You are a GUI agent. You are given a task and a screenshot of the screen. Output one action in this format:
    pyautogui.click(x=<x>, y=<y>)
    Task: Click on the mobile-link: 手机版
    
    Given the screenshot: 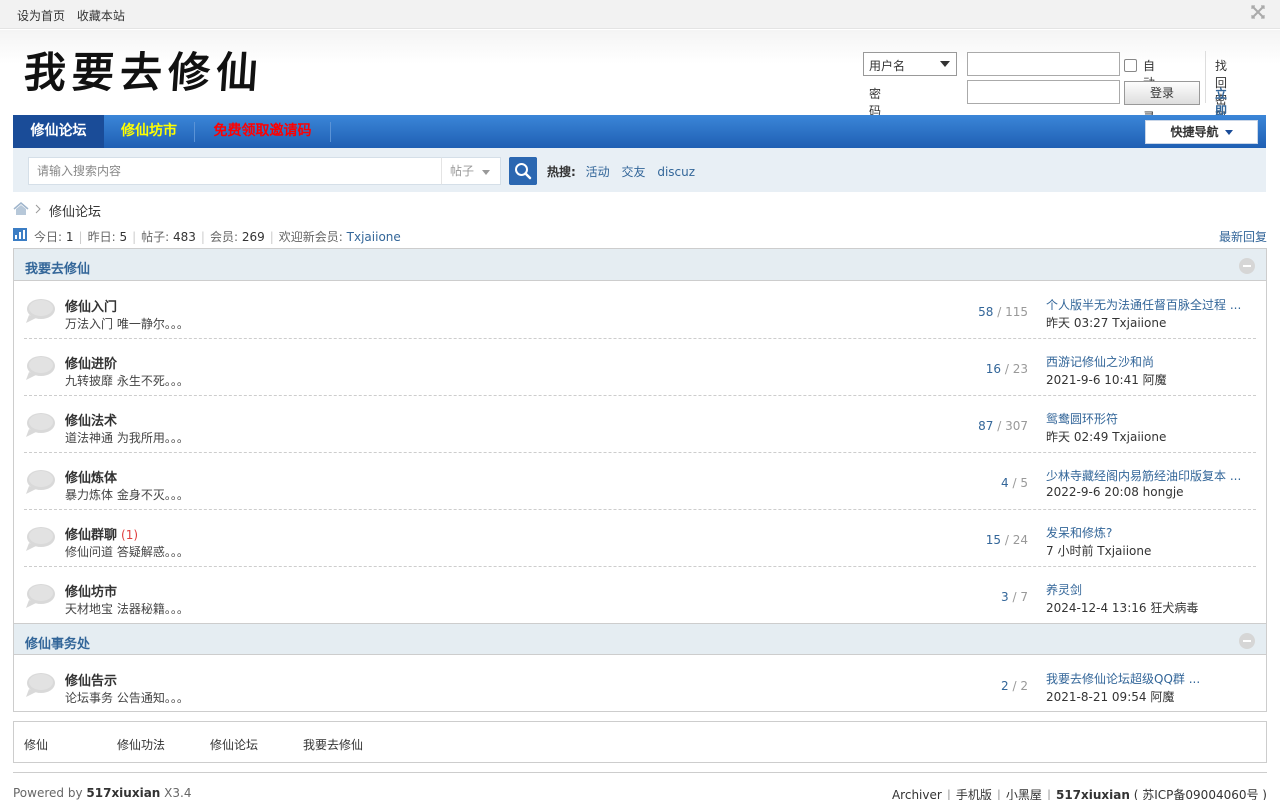 What is the action you would take?
    pyautogui.click(x=974, y=794)
    